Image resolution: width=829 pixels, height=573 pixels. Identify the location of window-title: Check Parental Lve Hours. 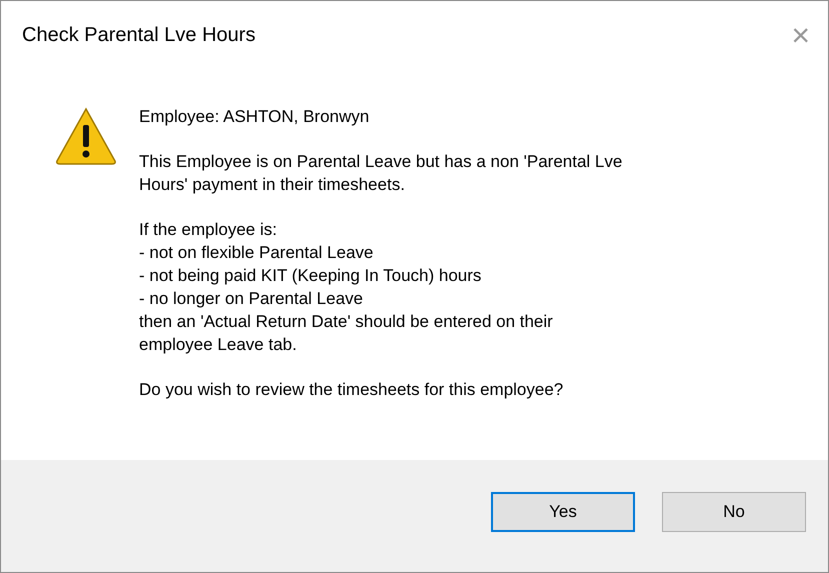
(139, 35).